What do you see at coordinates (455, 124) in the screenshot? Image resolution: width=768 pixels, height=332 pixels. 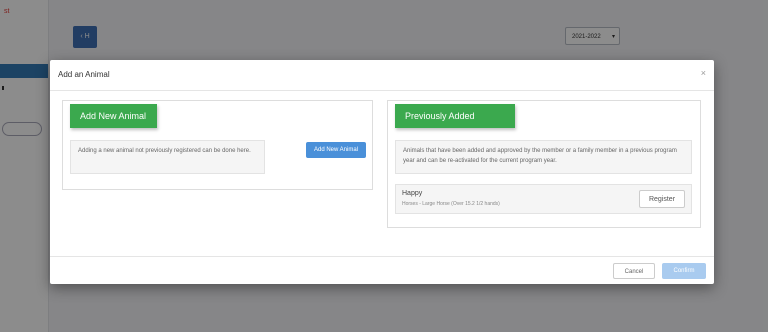 I see `previously-added-heading: Previously Added Animals` at bounding box center [455, 124].